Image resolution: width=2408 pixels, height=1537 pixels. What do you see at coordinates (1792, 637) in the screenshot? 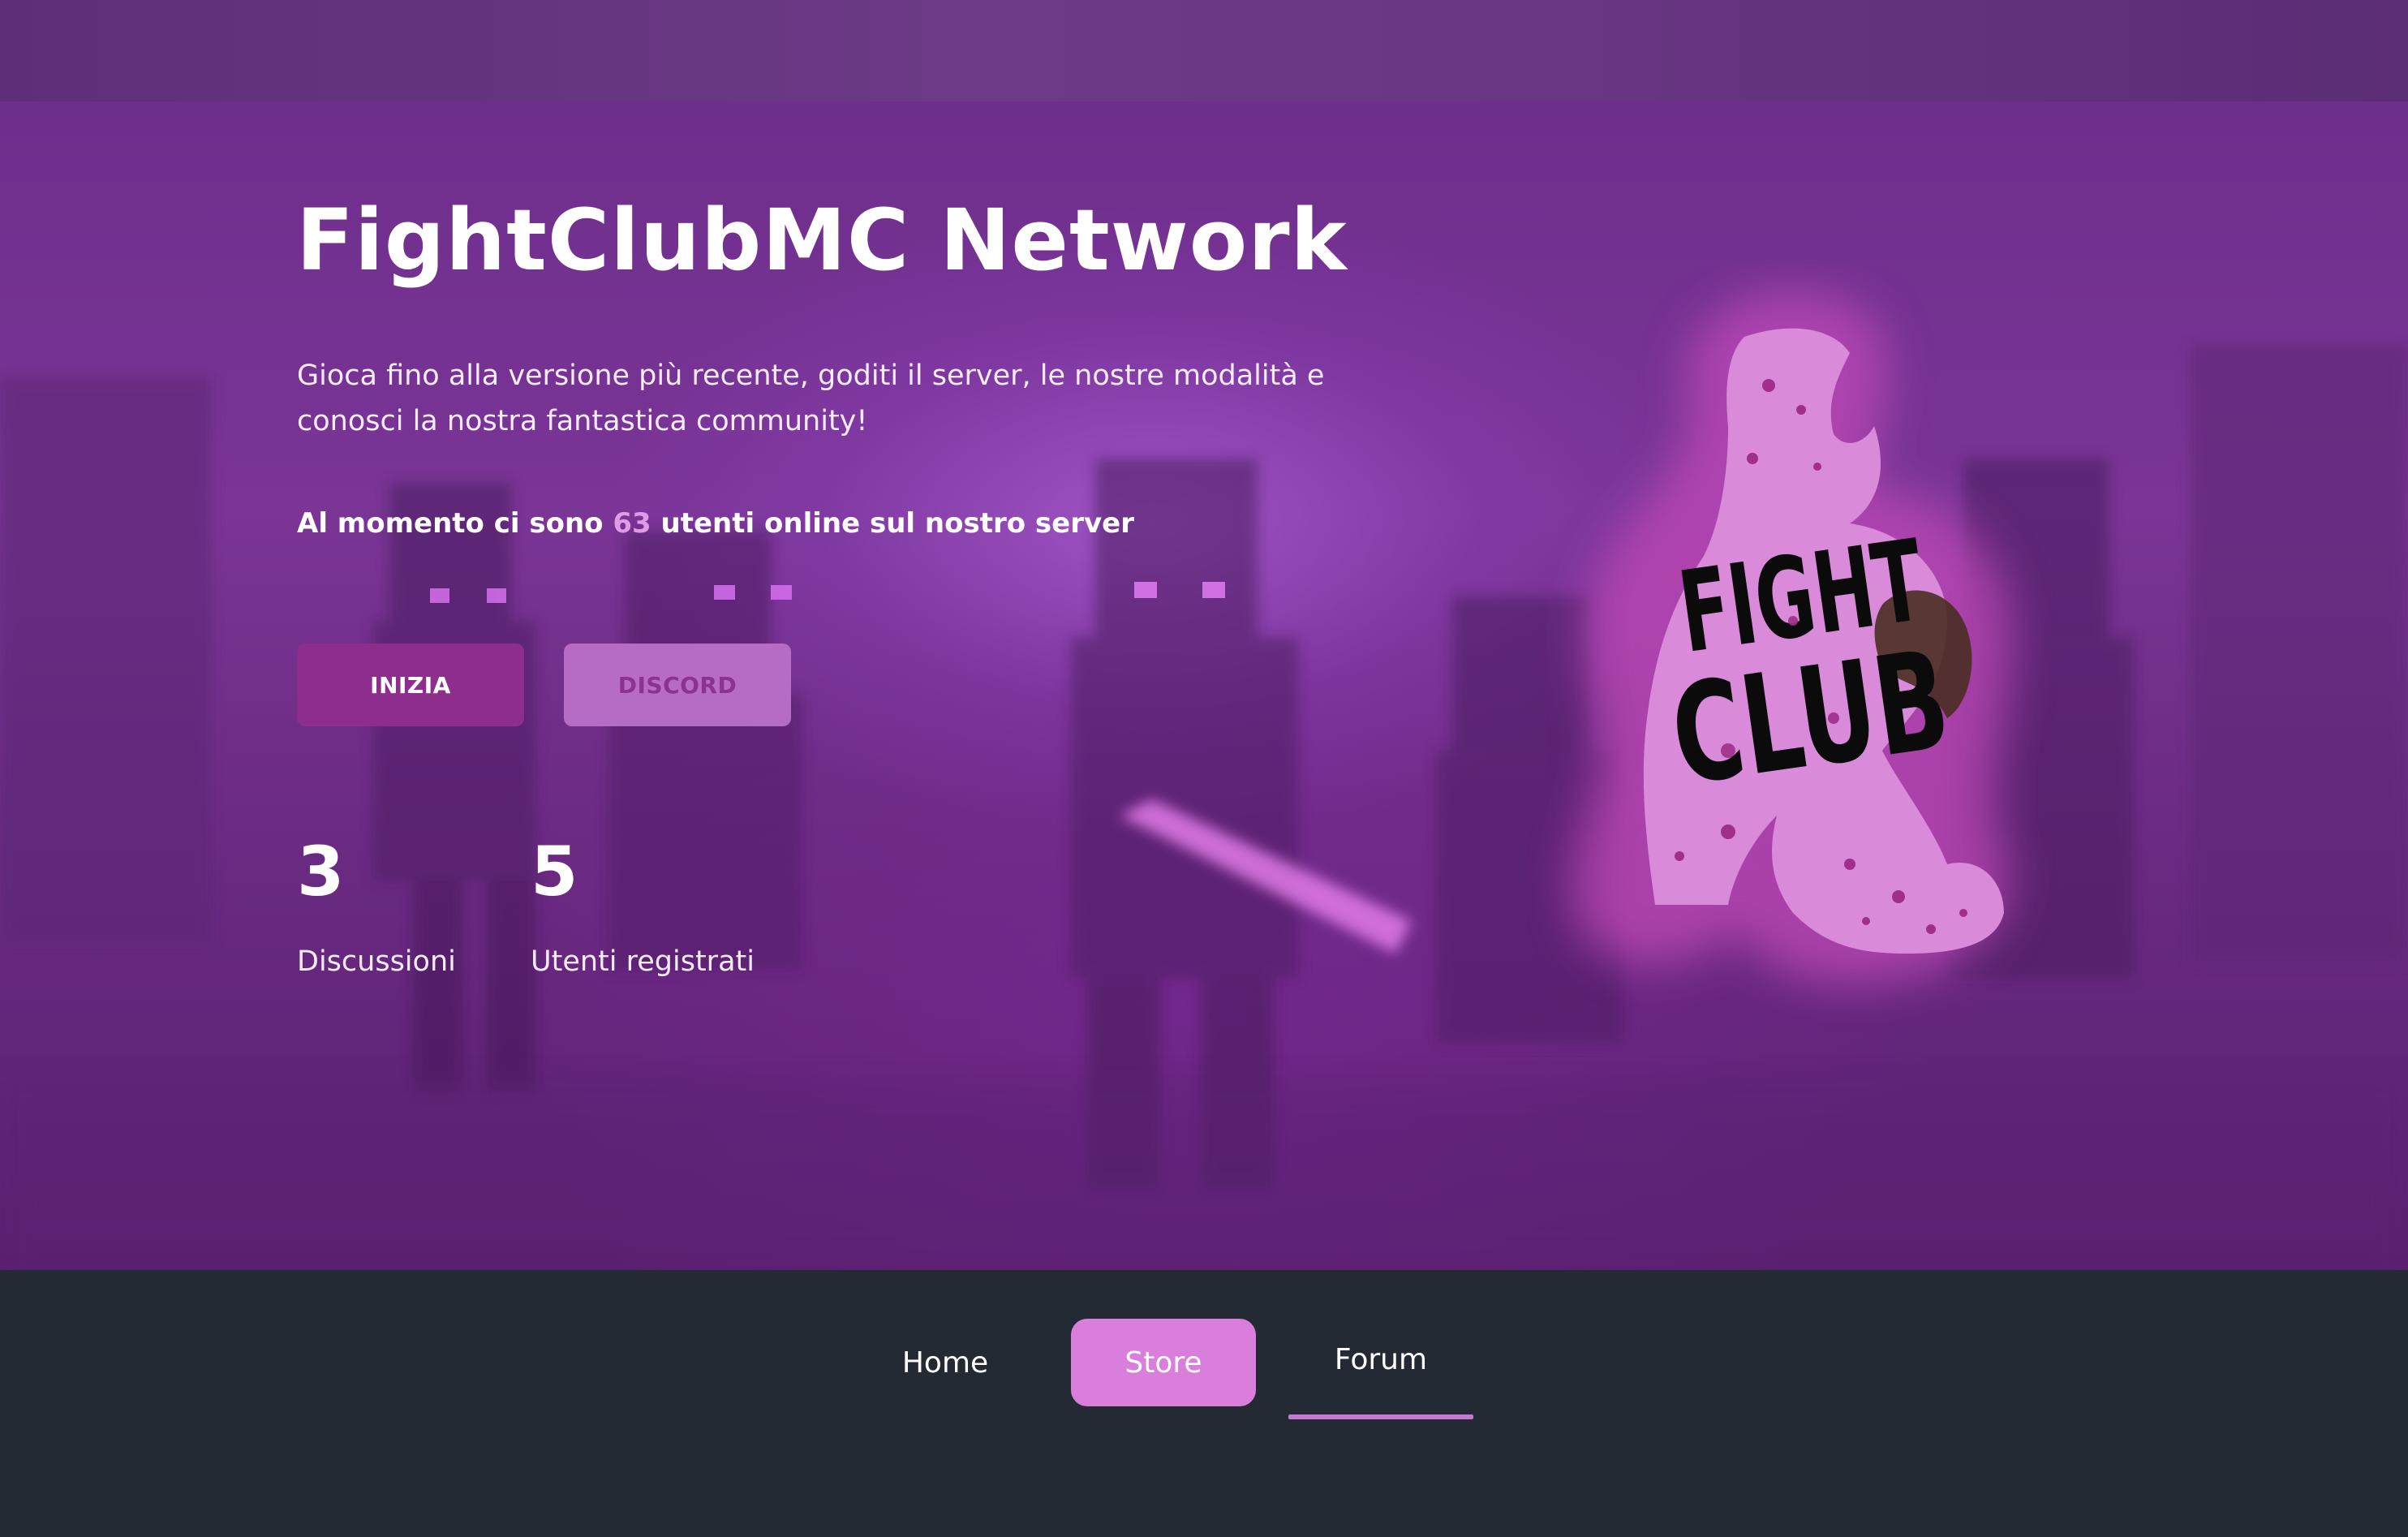
I see `fightclub-logo-icon: FIGHT CLUB` at bounding box center [1792, 637].